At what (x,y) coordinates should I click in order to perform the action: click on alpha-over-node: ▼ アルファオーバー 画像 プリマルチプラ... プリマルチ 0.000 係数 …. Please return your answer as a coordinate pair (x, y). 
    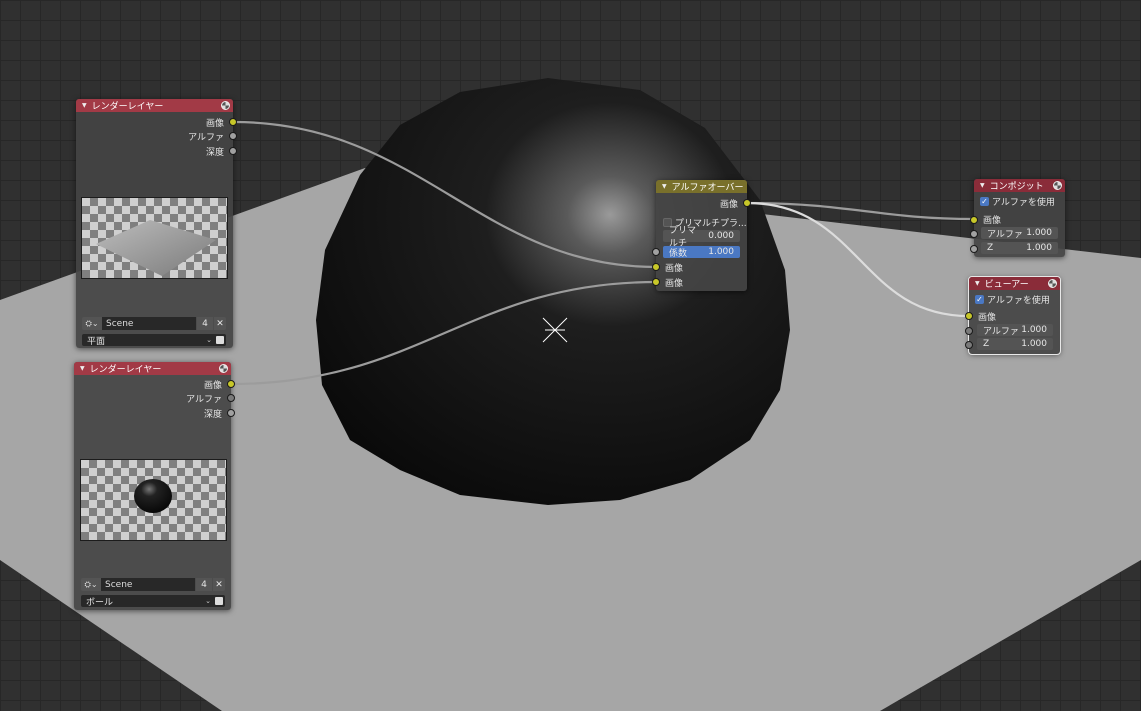
    Looking at the image, I should click on (701, 235).